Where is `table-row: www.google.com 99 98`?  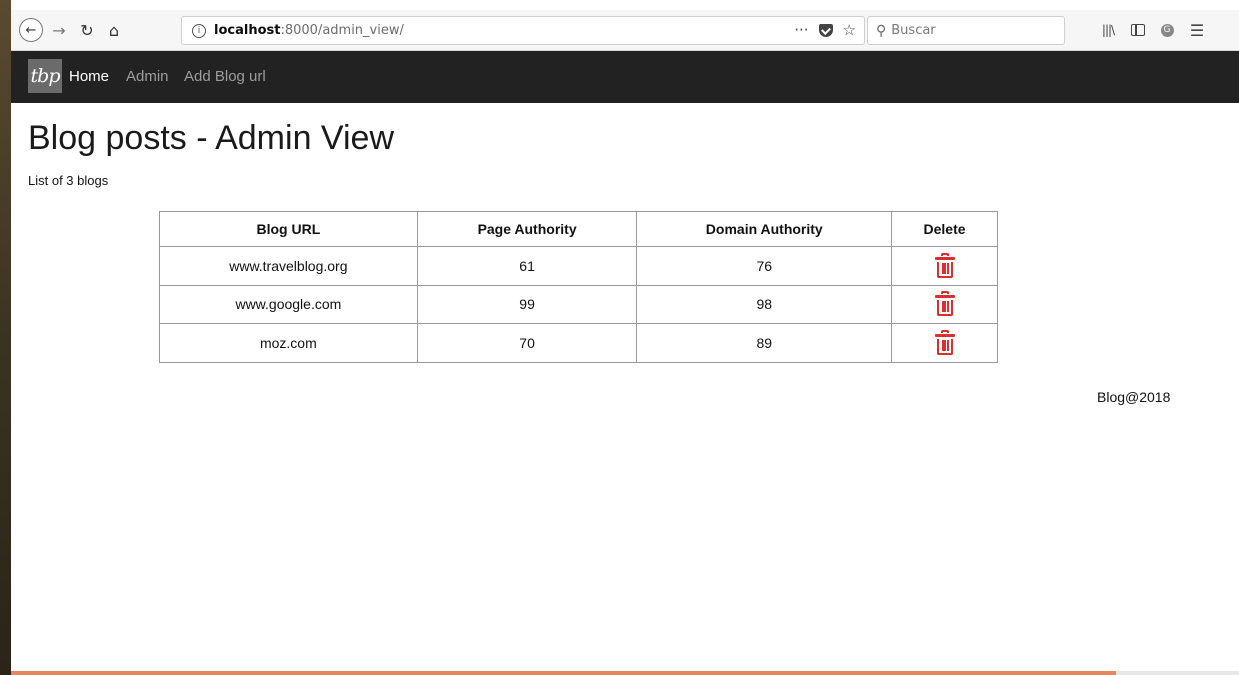
table-row: www.google.com 99 98 is located at coordinates (578, 304).